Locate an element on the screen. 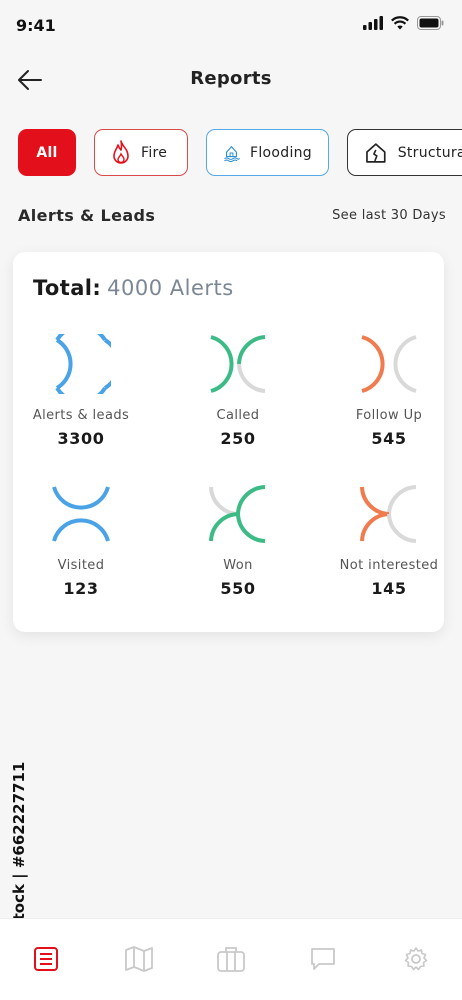 The image size is (462, 1000). nav-portfolio is located at coordinates (231, 959).